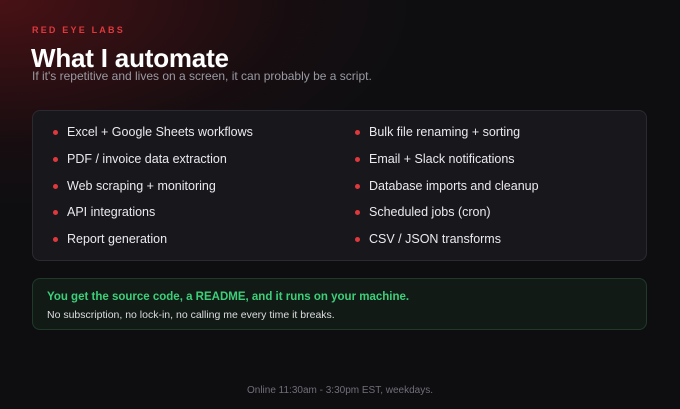 The image size is (680, 409). I want to click on footer-hours: Online 11:30am - 3:30pm EST, weekdays., so click(340, 390).